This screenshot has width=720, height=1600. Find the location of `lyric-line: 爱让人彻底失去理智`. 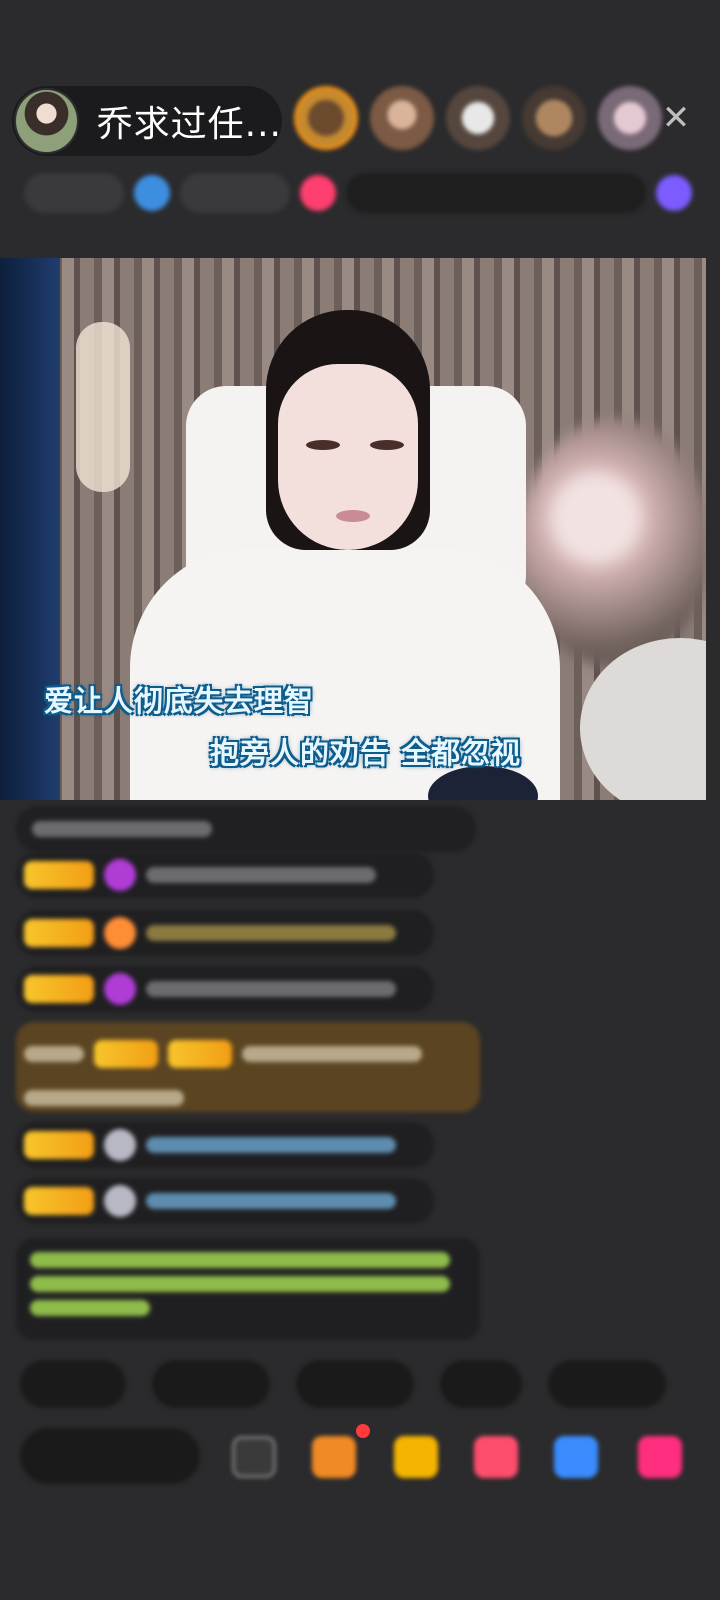

lyric-line: 爱让人彻底失去理智 is located at coordinates (179, 701).